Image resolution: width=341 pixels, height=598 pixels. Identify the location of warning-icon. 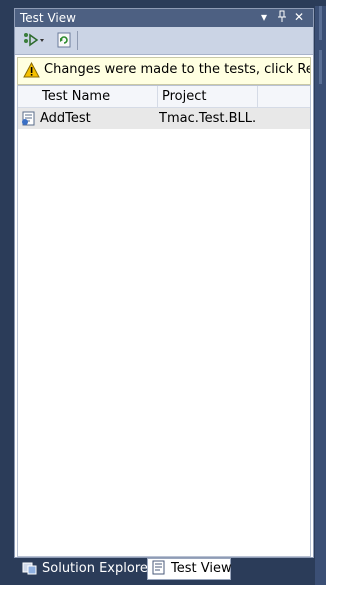
(31, 71).